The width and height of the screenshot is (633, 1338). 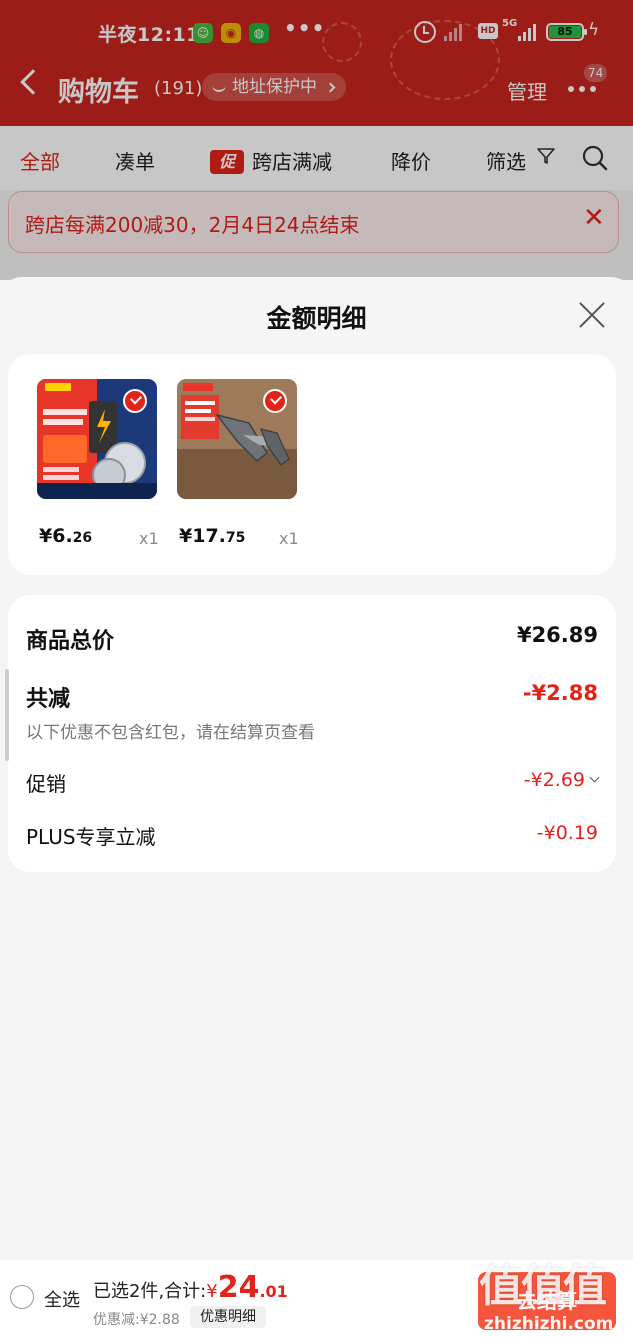 What do you see at coordinates (91, 837) in the screenshot?
I see `plus-label: PLUS专享立减` at bounding box center [91, 837].